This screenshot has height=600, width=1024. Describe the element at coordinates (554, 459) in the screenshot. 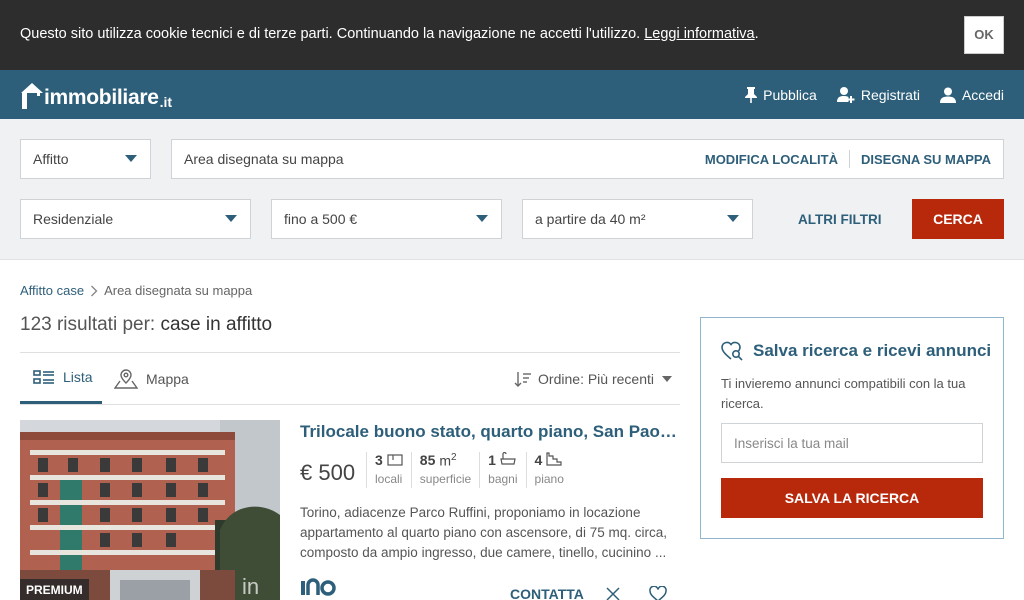

I see `stairs-icon` at that location.